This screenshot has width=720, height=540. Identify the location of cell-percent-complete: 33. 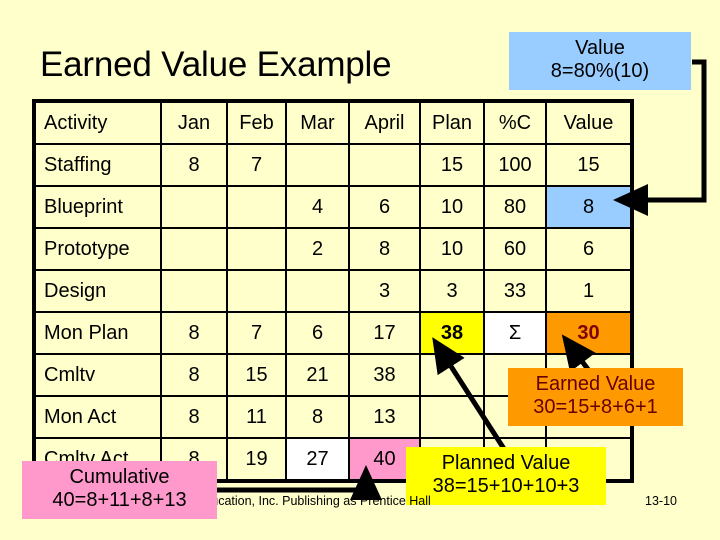
(515, 291).